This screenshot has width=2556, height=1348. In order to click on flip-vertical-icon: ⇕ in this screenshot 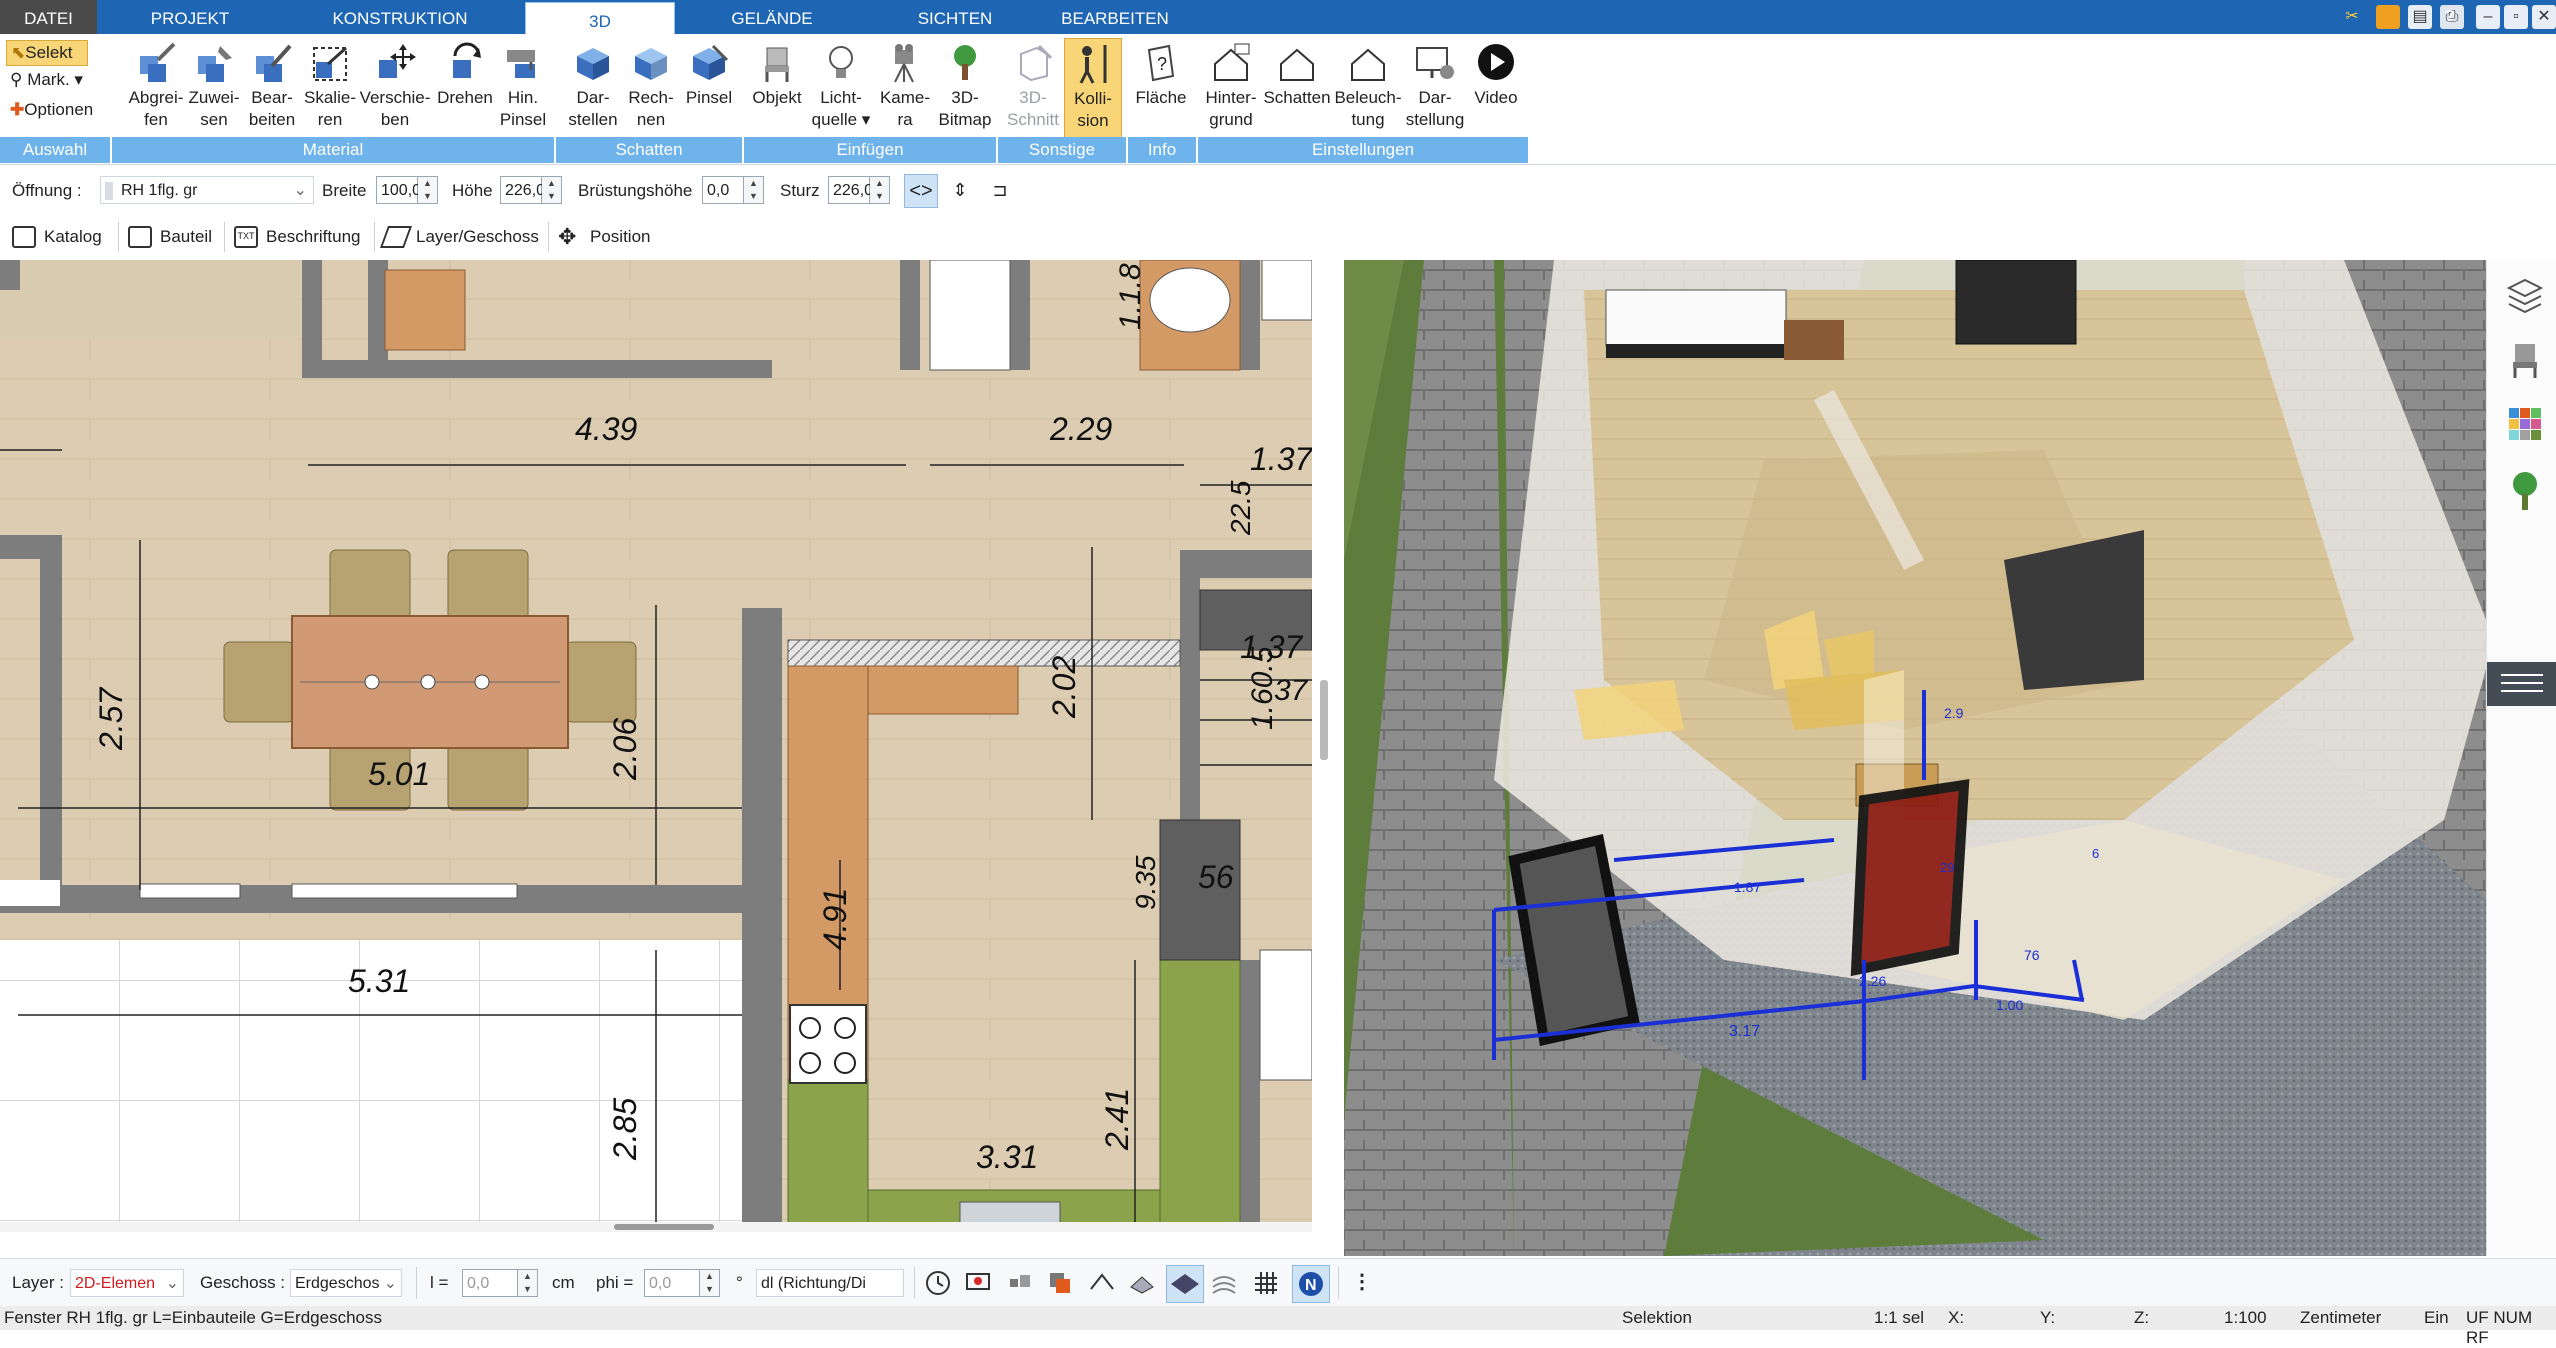, I will do `click(960, 190)`.